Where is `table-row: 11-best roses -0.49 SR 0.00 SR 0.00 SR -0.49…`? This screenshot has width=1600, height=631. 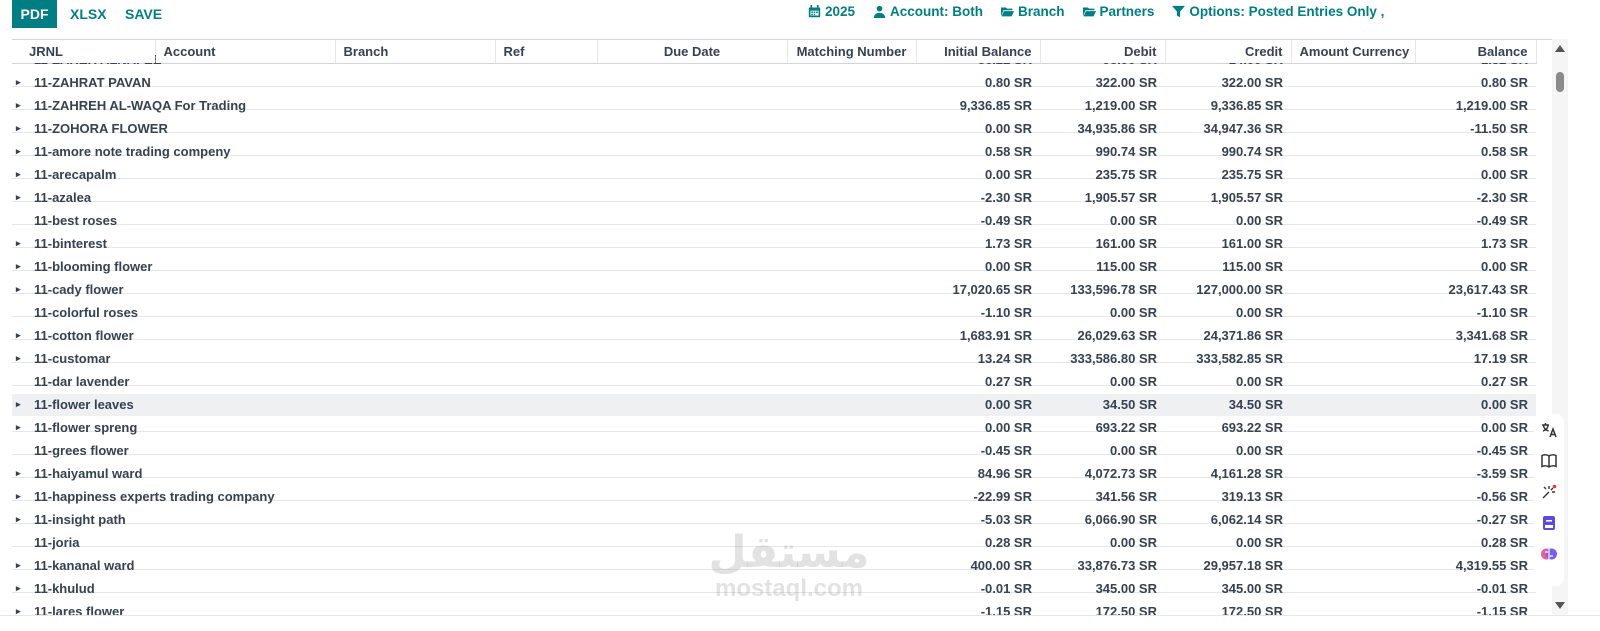
table-row: 11-best roses -0.49 SR 0.00 SR 0.00 SR -0.49… is located at coordinates (774, 221).